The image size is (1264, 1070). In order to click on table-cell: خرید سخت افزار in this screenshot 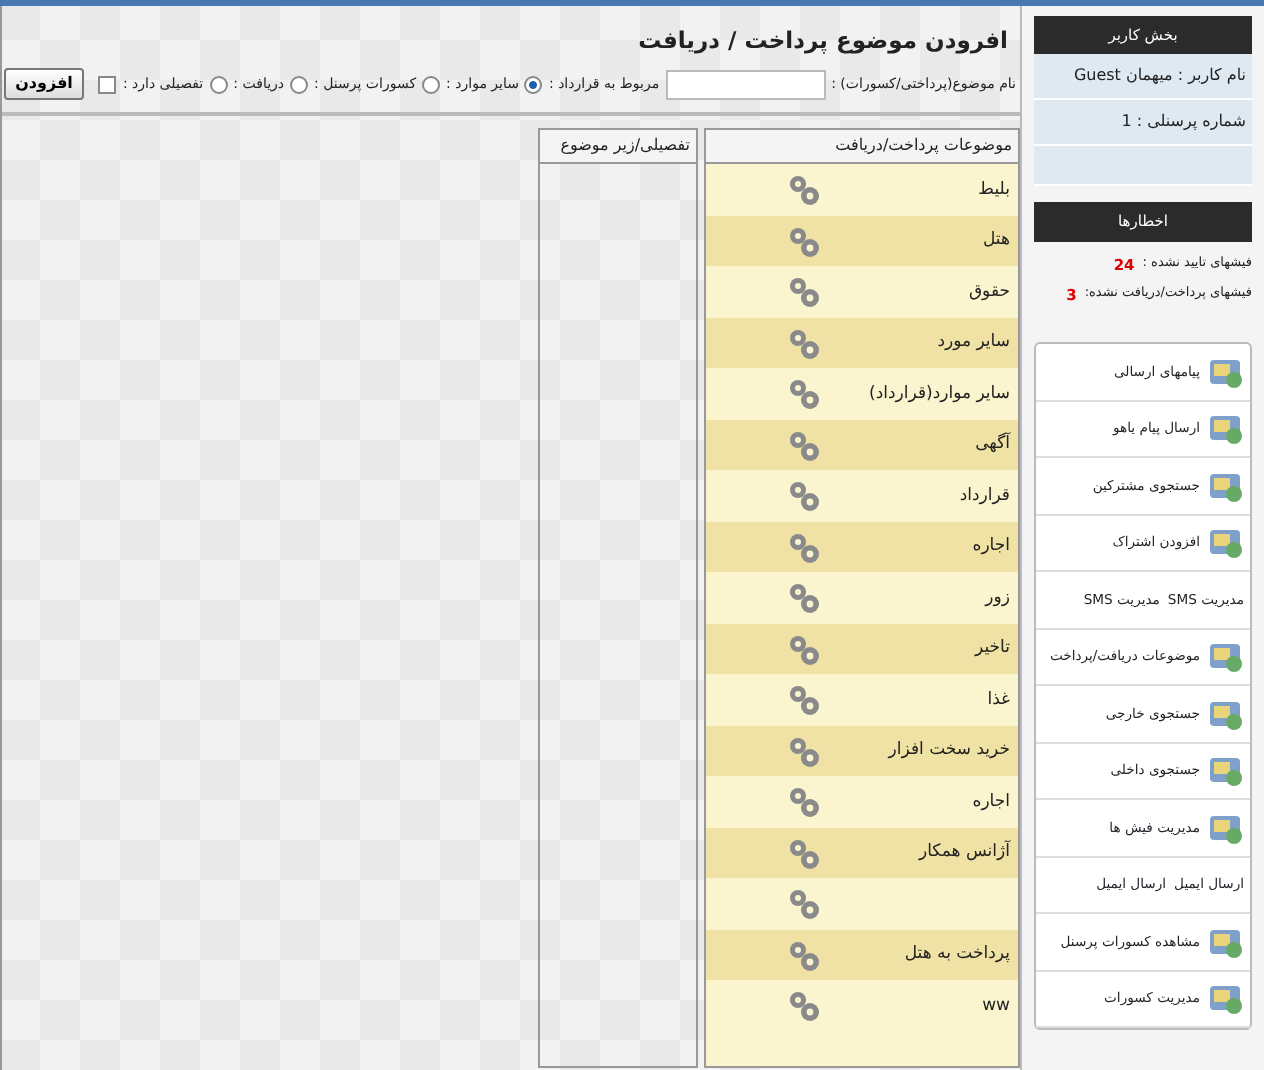, I will do `click(949, 751)`.